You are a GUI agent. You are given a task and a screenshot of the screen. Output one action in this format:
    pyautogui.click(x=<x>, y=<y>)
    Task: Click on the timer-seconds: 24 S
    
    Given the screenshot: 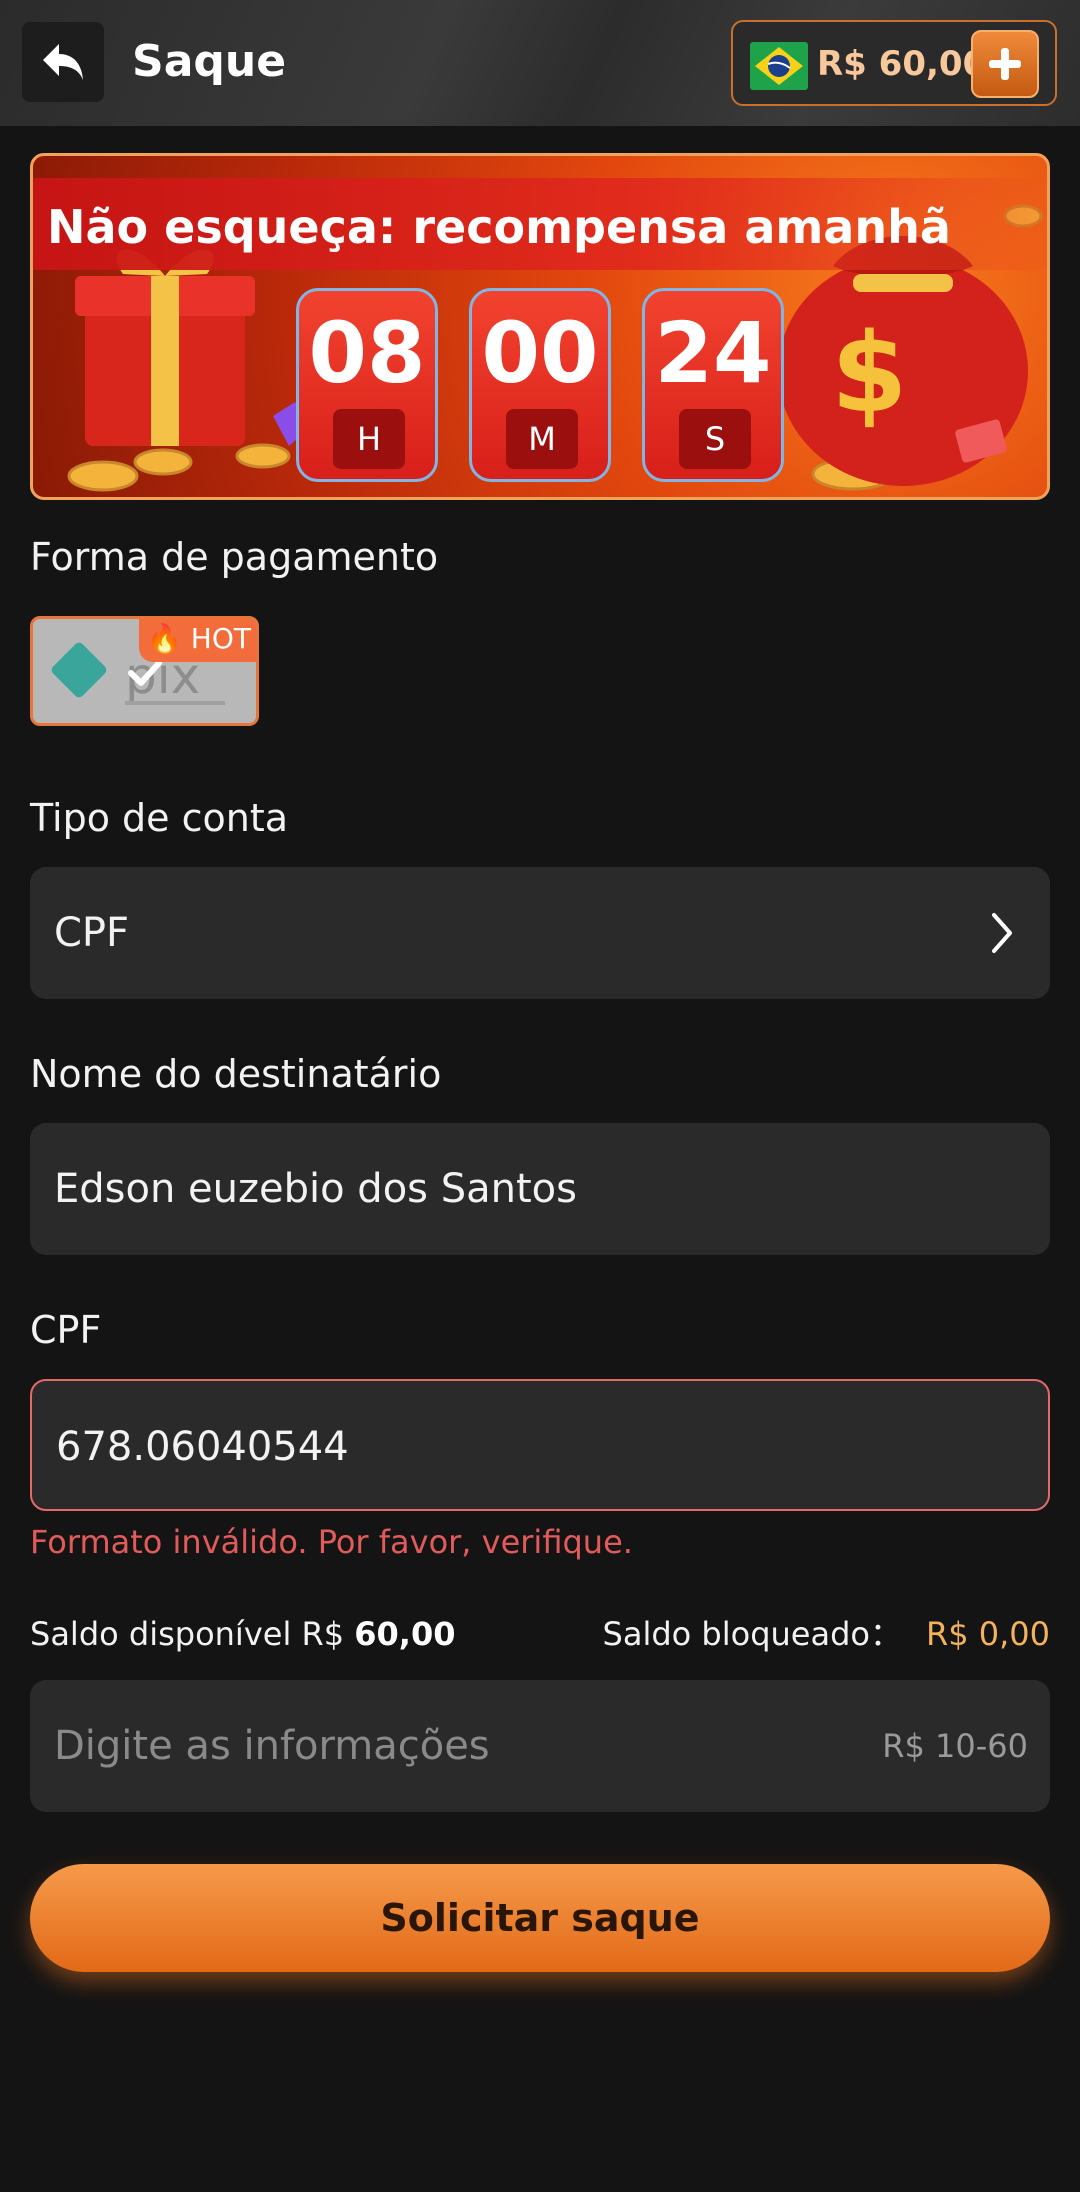 What is the action you would take?
    pyautogui.click(x=713, y=385)
    